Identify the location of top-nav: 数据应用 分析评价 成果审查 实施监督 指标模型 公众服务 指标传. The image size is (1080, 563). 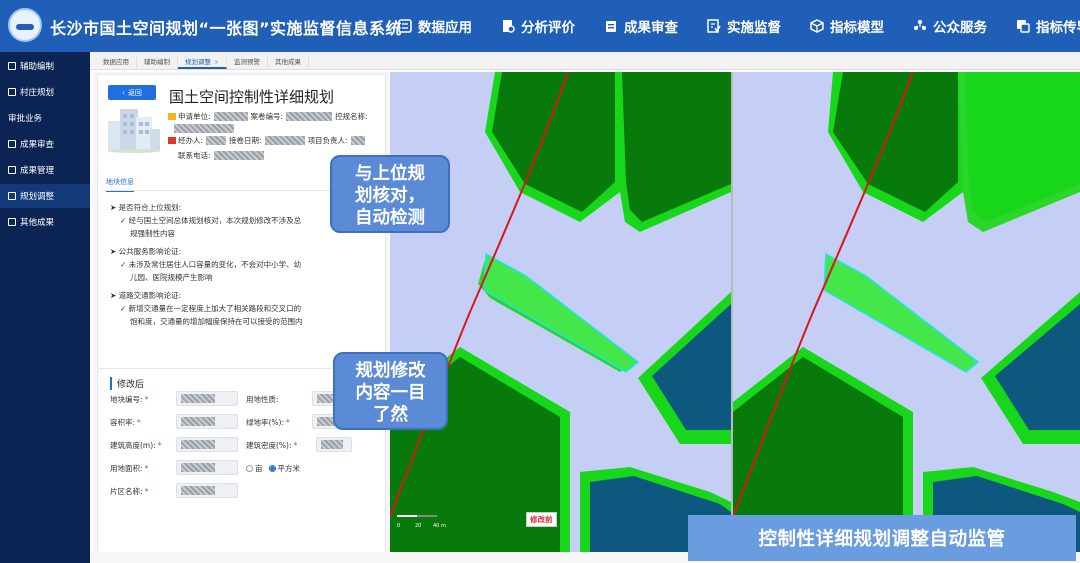
(739, 26).